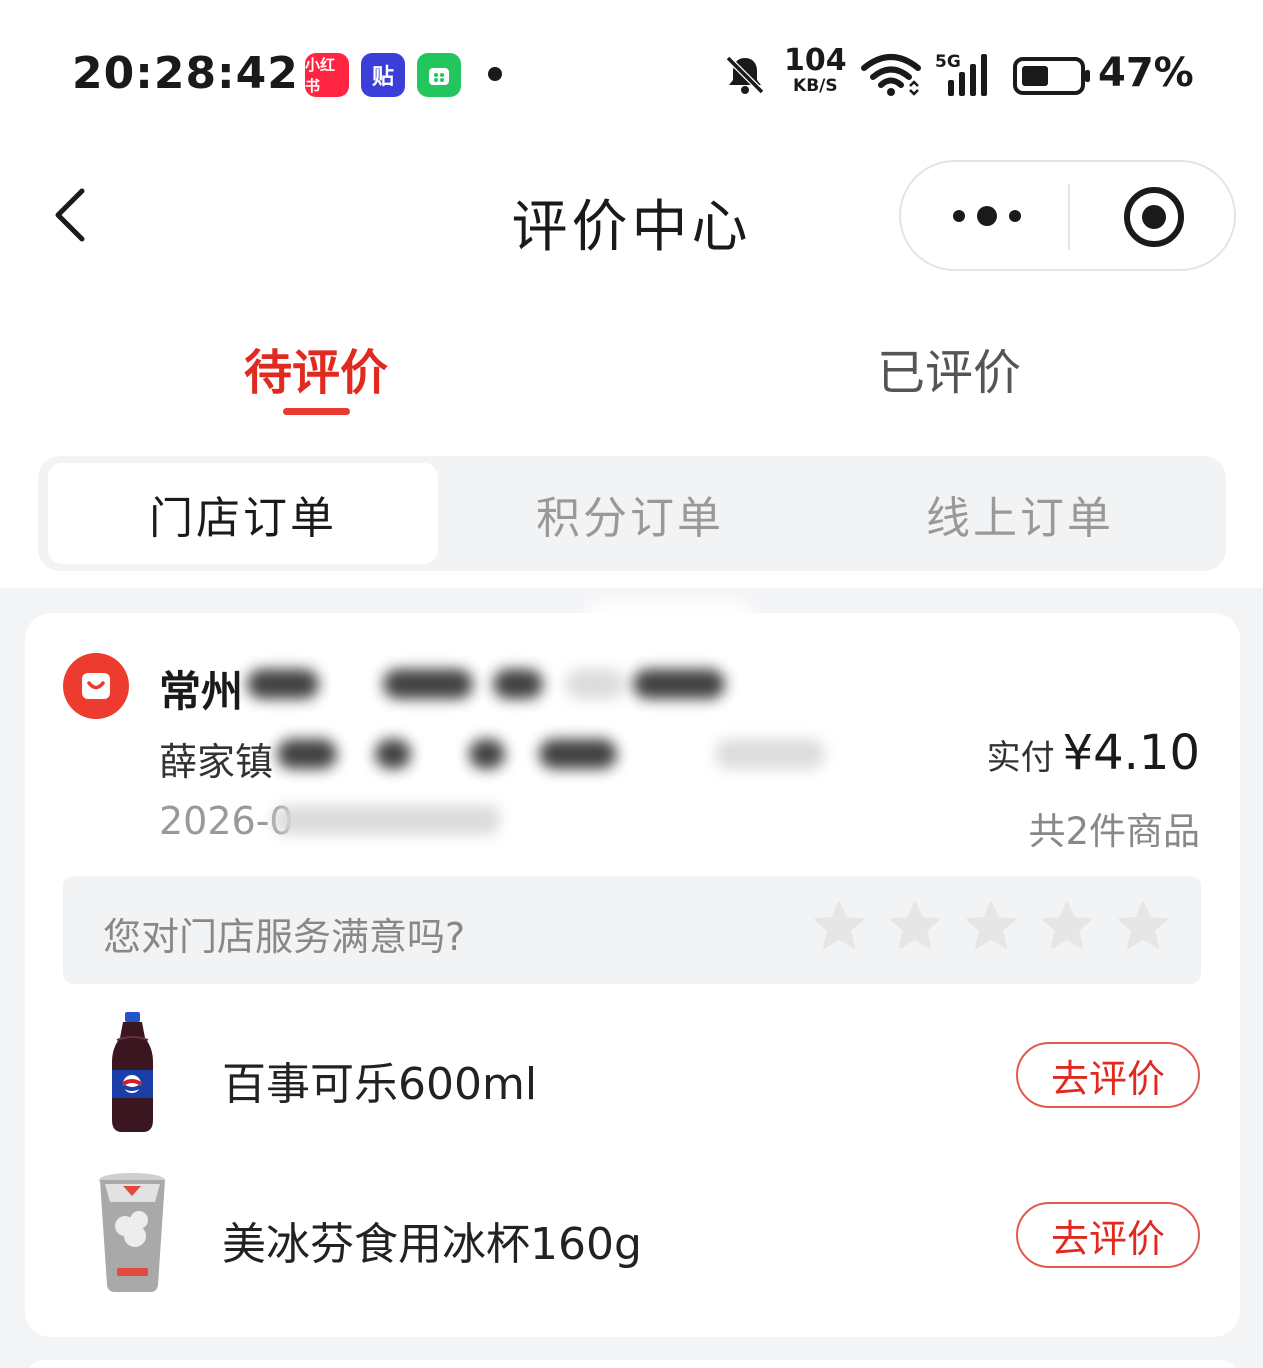 Image resolution: width=1263 pixels, height=1368 pixels. What do you see at coordinates (316, 368) in the screenshot?
I see `tab-pending-review: 待评价` at bounding box center [316, 368].